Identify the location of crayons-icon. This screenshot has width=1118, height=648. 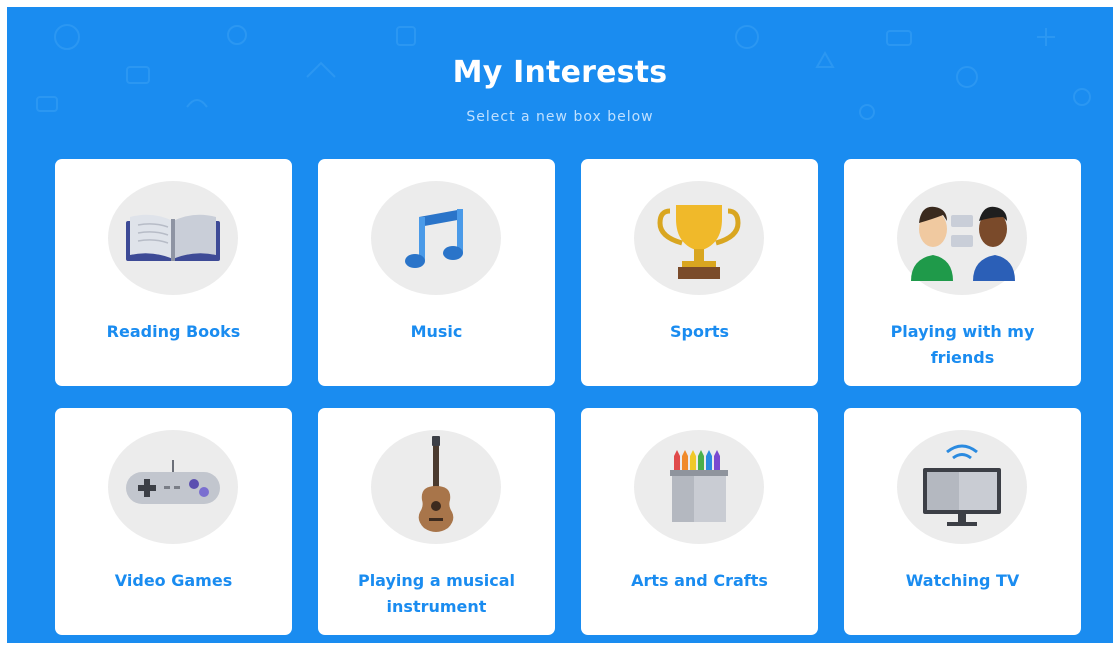
(699, 486).